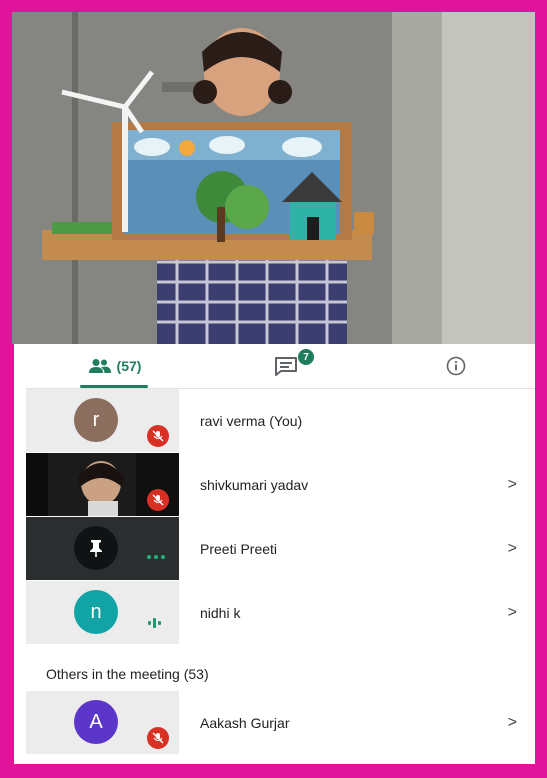 The width and height of the screenshot is (547, 778). I want to click on people-icon, so click(99, 366).